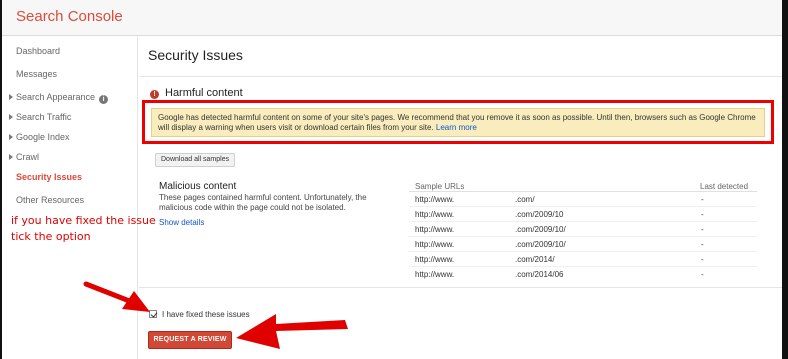  I want to click on table-row: http://www. .com/2014/06 -, so click(583, 275).